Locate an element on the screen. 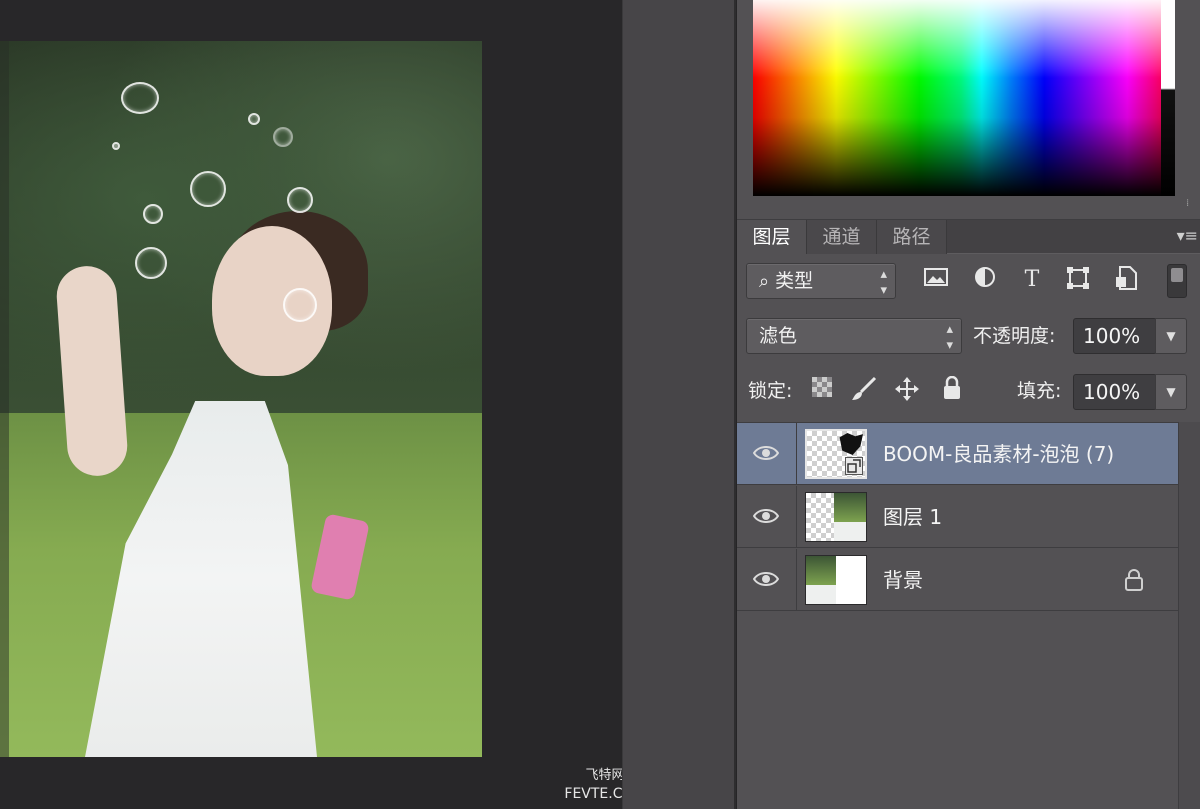  fill-label: 填充: is located at coordinates (1039, 391).